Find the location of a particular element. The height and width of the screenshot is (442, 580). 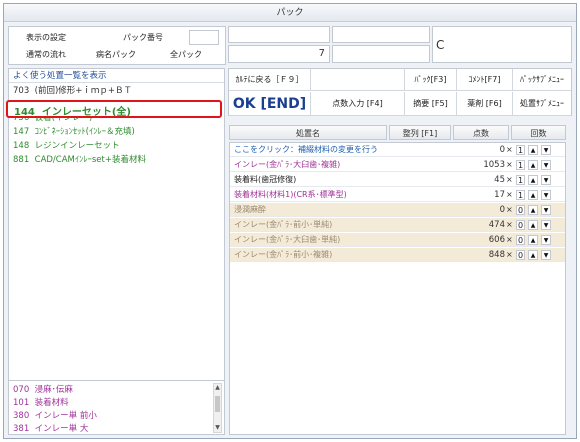

pack-number-input is located at coordinates (204, 37).